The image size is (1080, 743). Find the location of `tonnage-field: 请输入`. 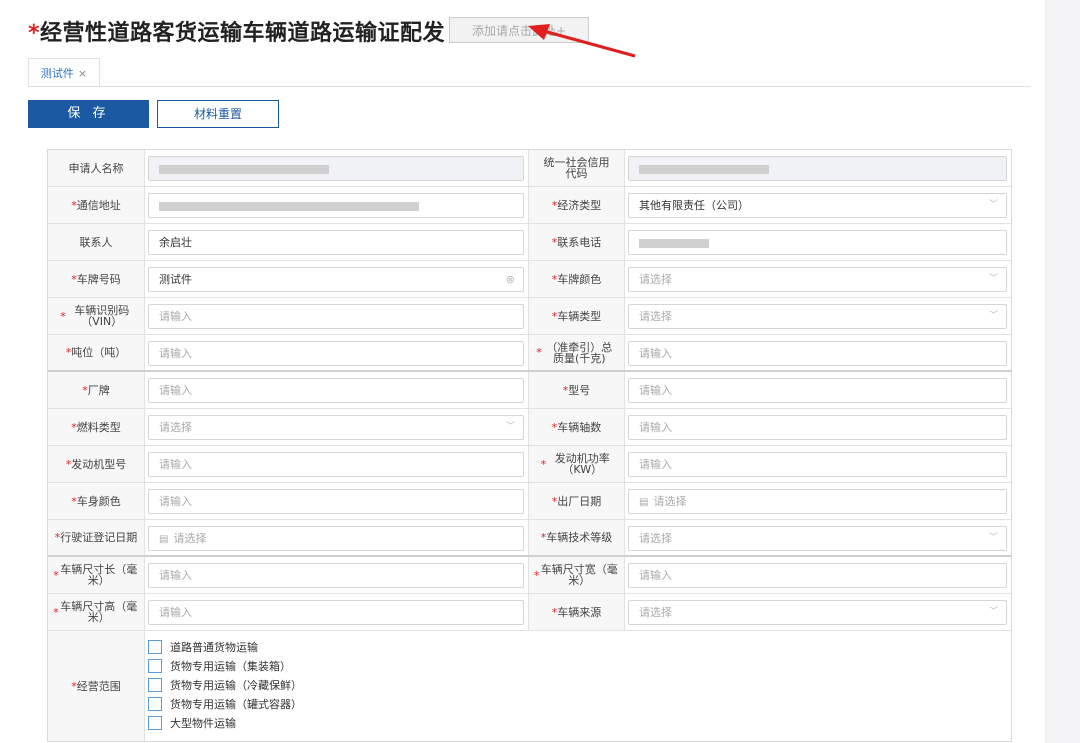

tonnage-field: 请输入 is located at coordinates (336, 353).